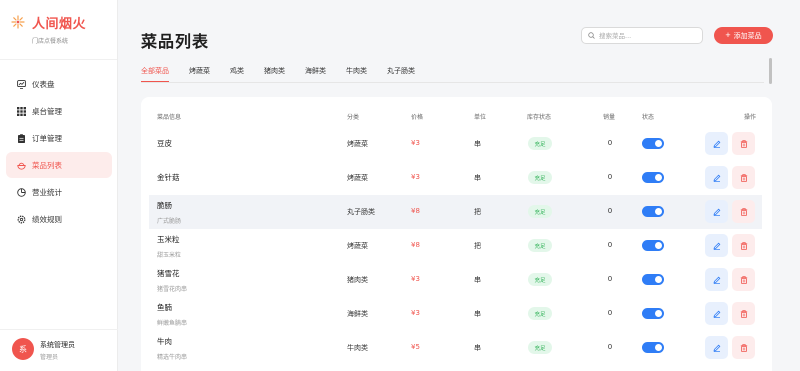 The width and height of the screenshot is (800, 371). I want to click on sidebar-item-dashboard: 仪表盘, so click(59, 84).